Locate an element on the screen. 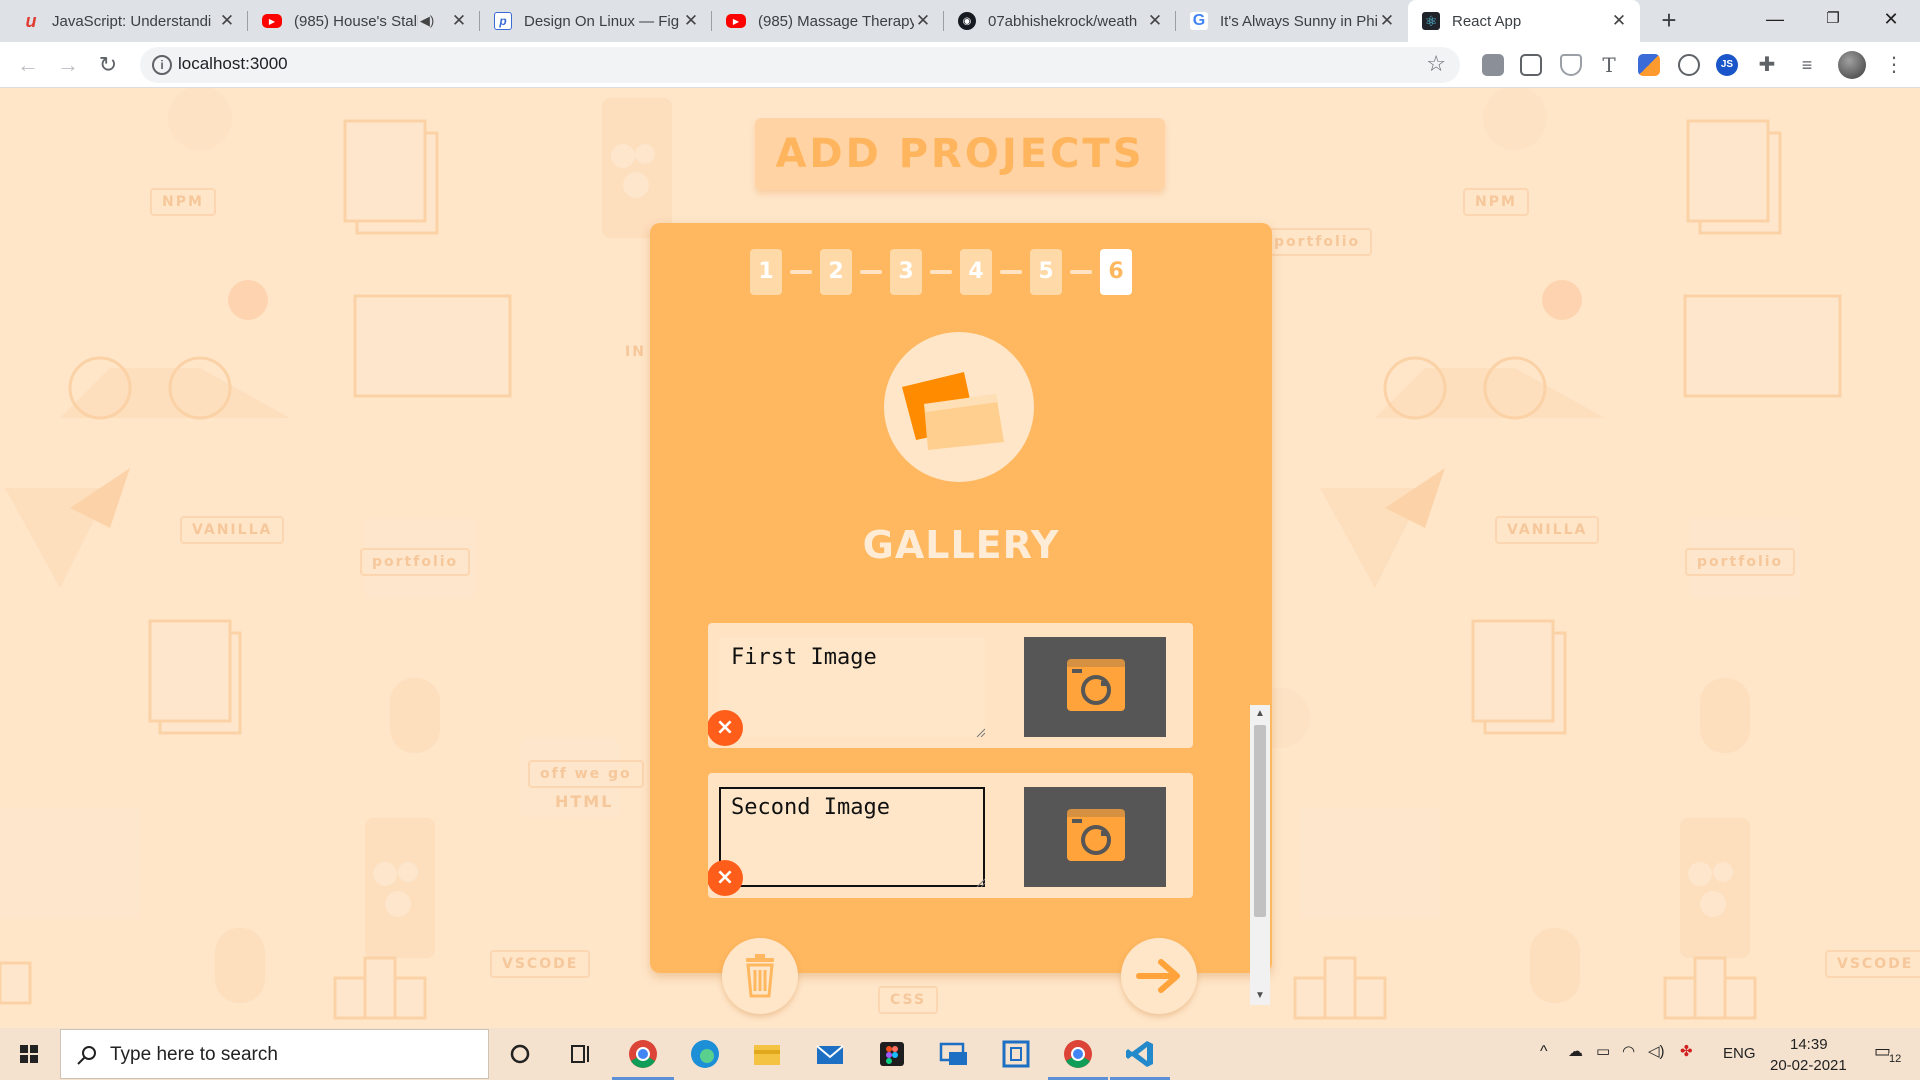 This screenshot has height=1080, width=1920. bg-word: CSS is located at coordinates (908, 1000).